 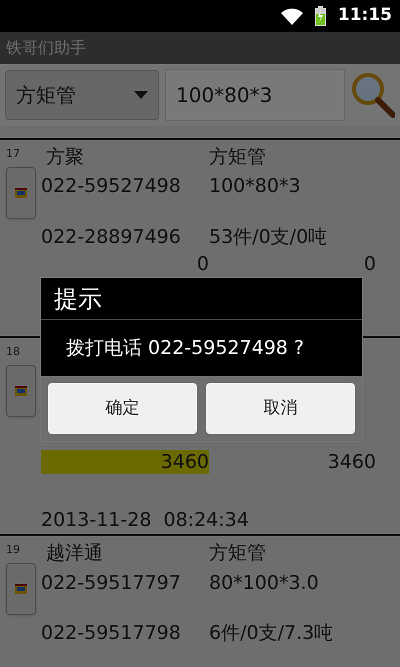 I want to click on clock: 11:15, so click(x=365, y=16).